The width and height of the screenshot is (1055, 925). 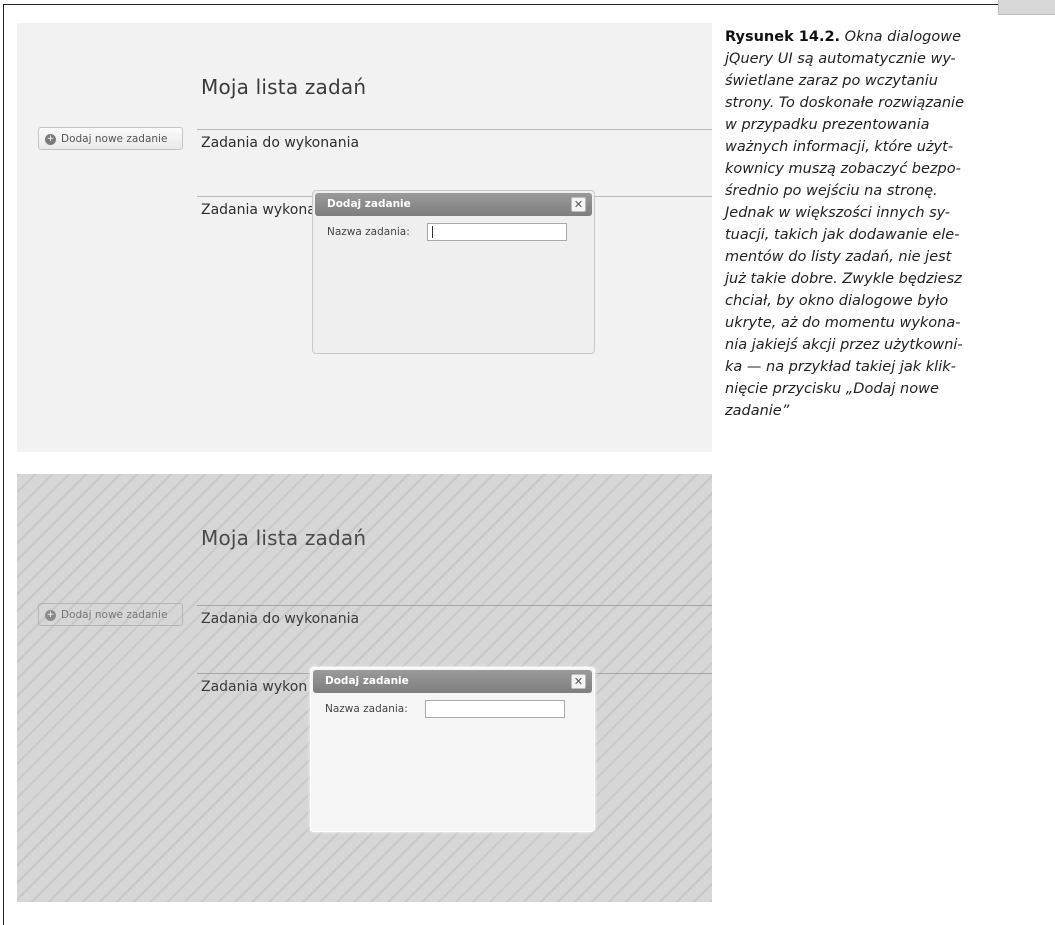 What do you see at coordinates (843, 279) in the screenshot?
I see `caption-line: już takie dobre. Zwykle będziesz` at bounding box center [843, 279].